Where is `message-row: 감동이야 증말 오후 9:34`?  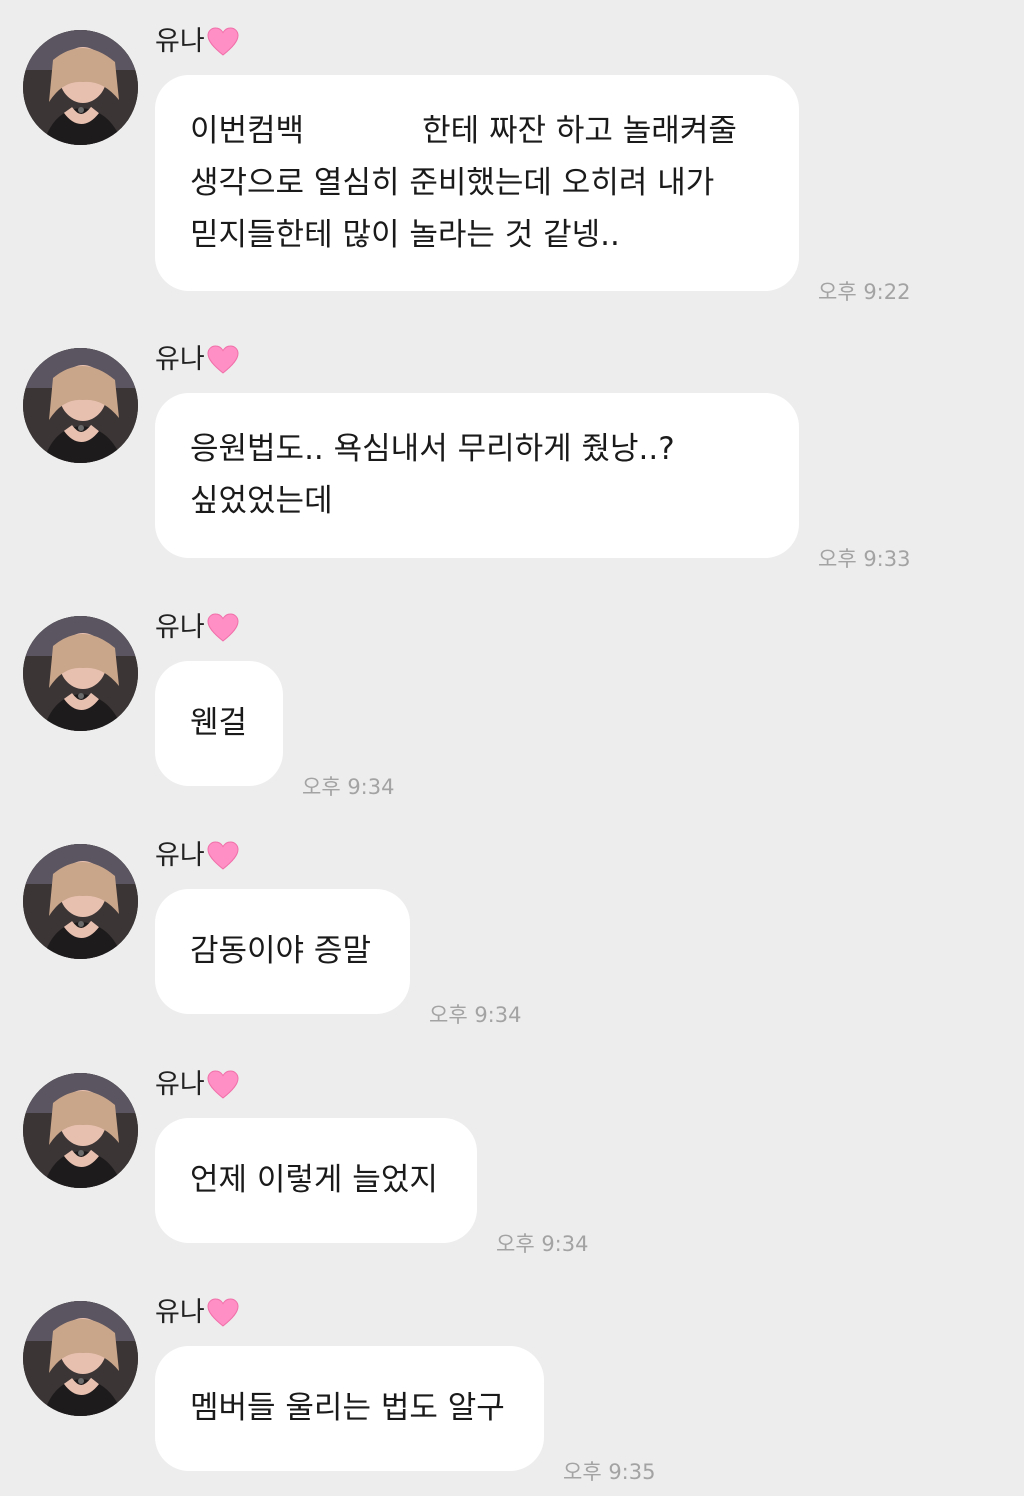 message-row: 감동이야 증말 오후 9:34 is located at coordinates (338, 958).